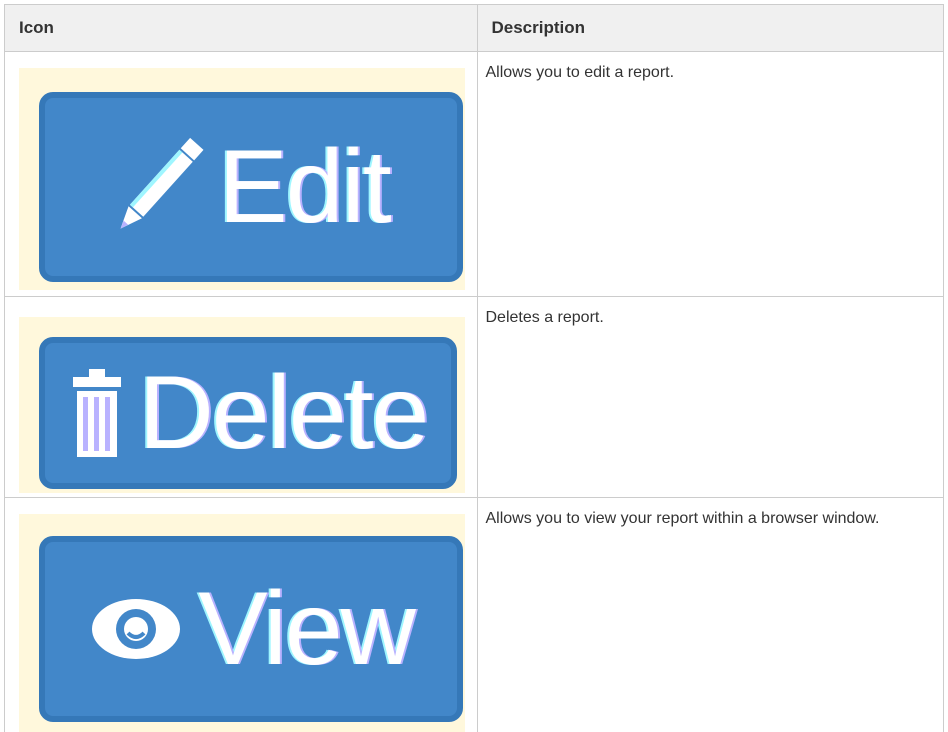  What do you see at coordinates (97, 413) in the screenshot?
I see `trash-icon` at bounding box center [97, 413].